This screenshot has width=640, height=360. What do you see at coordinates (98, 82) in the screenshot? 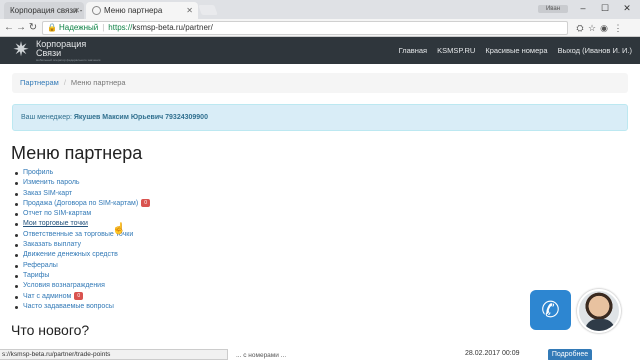
I see `breadcrumb-current: Меню партнера` at bounding box center [98, 82].